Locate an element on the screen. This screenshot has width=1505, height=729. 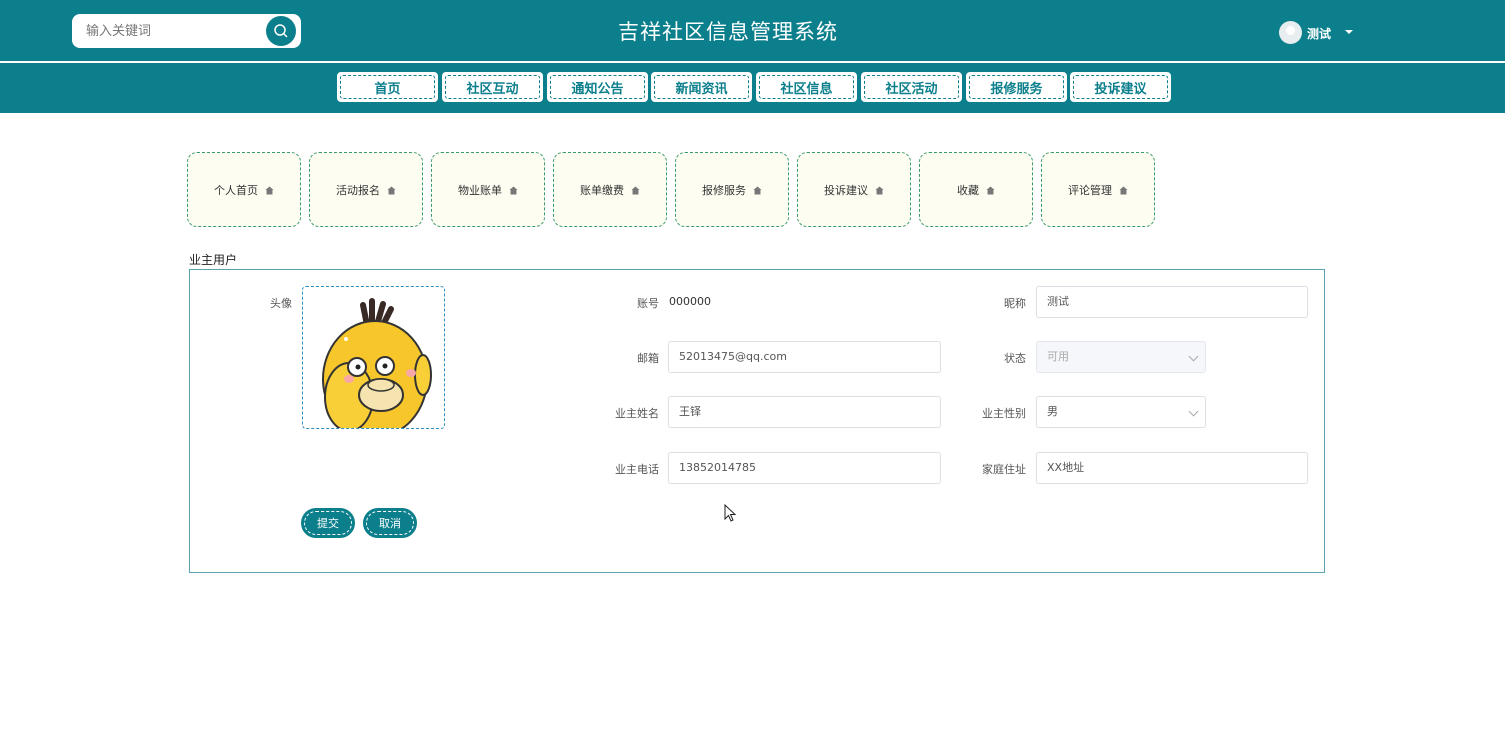
nav-item-community-activity: 社区活动 is located at coordinates (911, 87).